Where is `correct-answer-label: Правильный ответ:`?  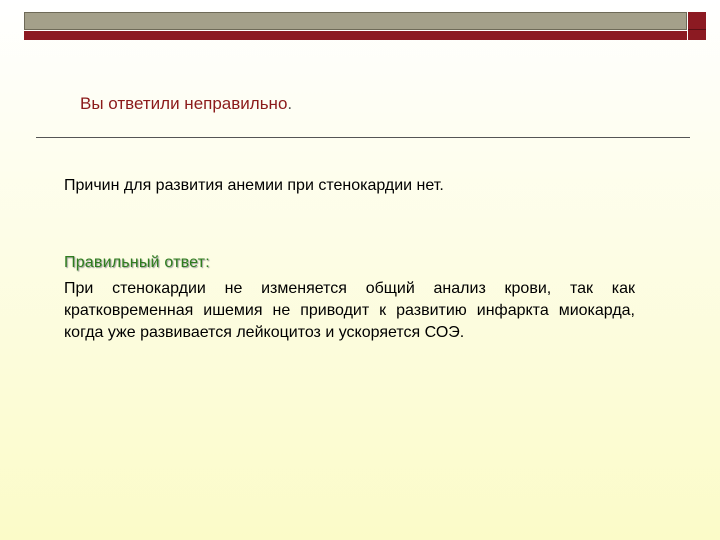
correct-answer-label: Правильный ответ: is located at coordinates (137, 262).